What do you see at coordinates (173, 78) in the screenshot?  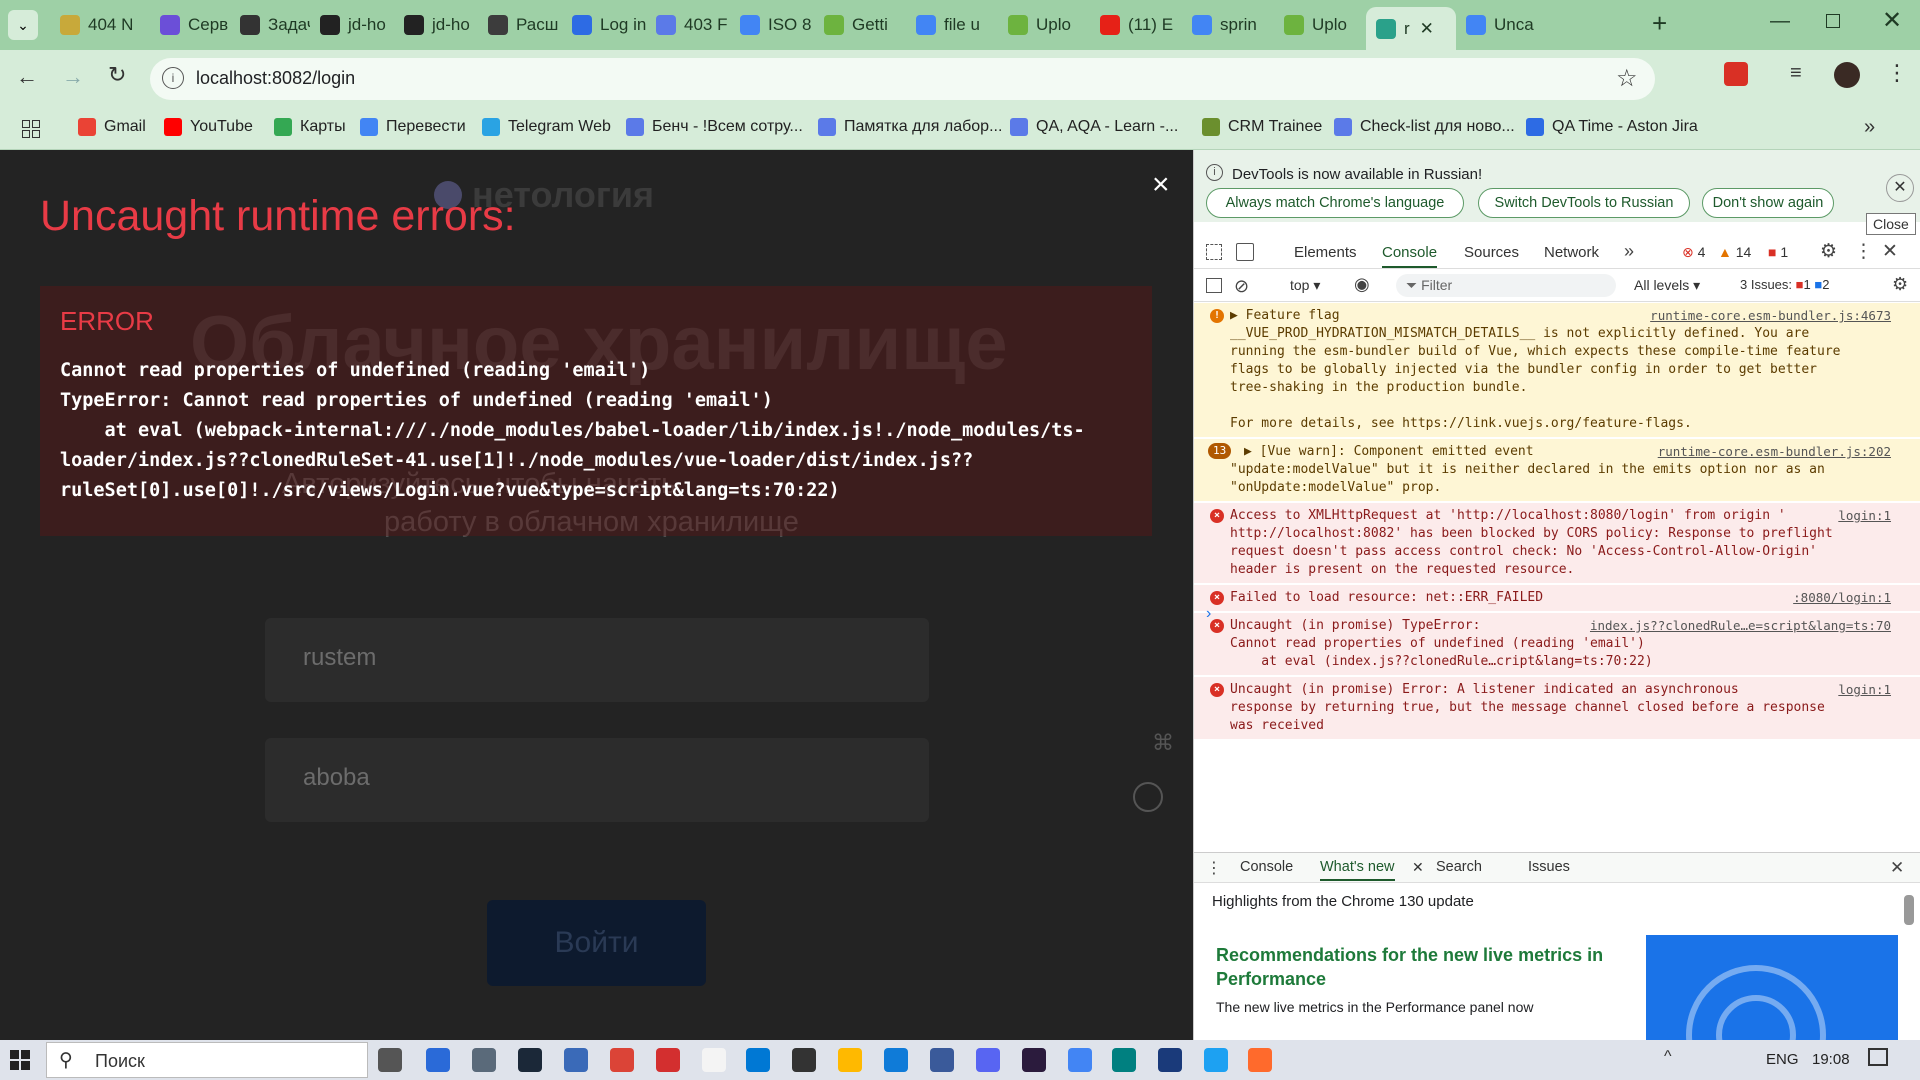 I see `site-info-icon: i` at bounding box center [173, 78].